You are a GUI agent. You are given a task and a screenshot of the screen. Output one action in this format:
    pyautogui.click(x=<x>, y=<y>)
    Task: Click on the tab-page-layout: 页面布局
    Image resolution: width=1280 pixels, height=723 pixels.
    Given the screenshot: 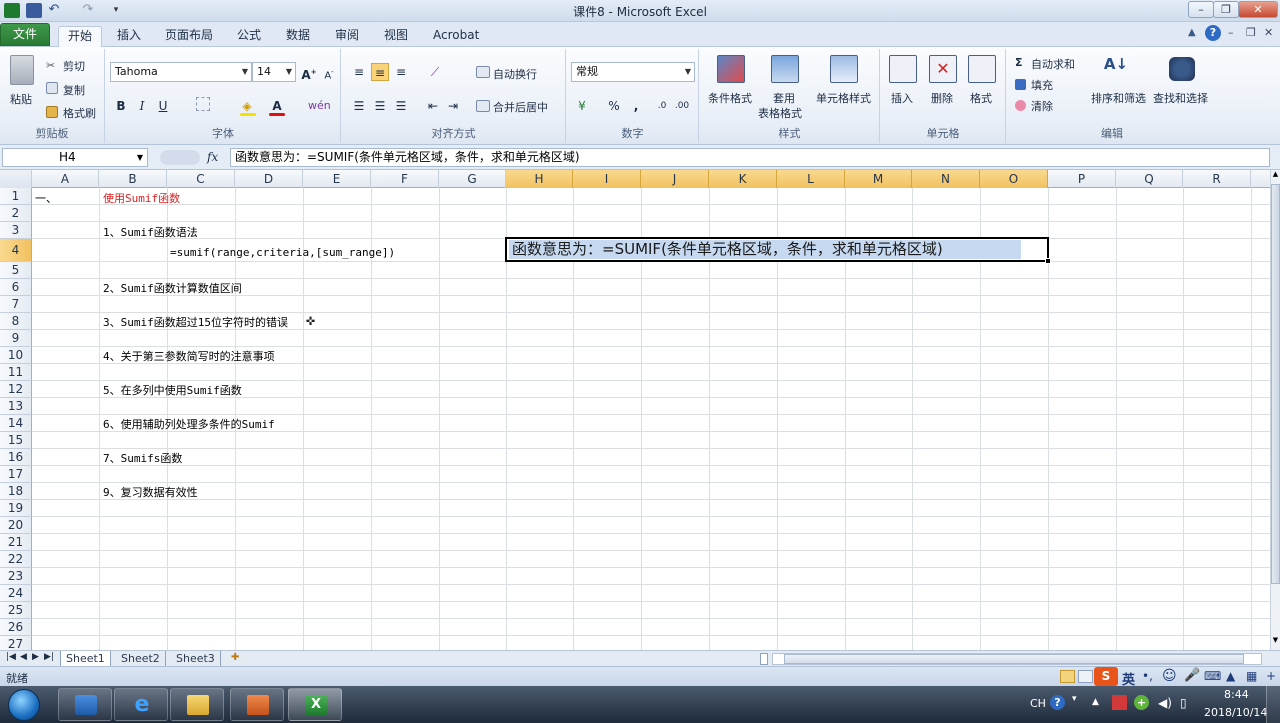 What is the action you would take?
    pyautogui.click(x=189, y=36)
    